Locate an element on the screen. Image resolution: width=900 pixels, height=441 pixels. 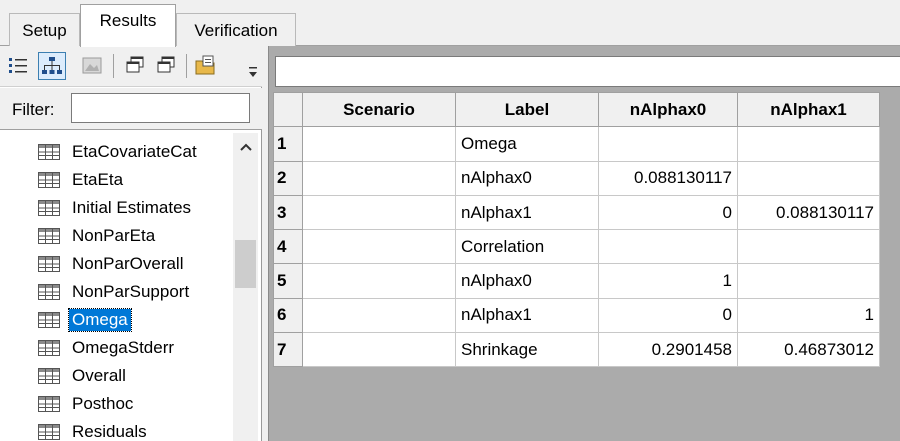
cell-label: Correlation is located at coordinates (527, 247).